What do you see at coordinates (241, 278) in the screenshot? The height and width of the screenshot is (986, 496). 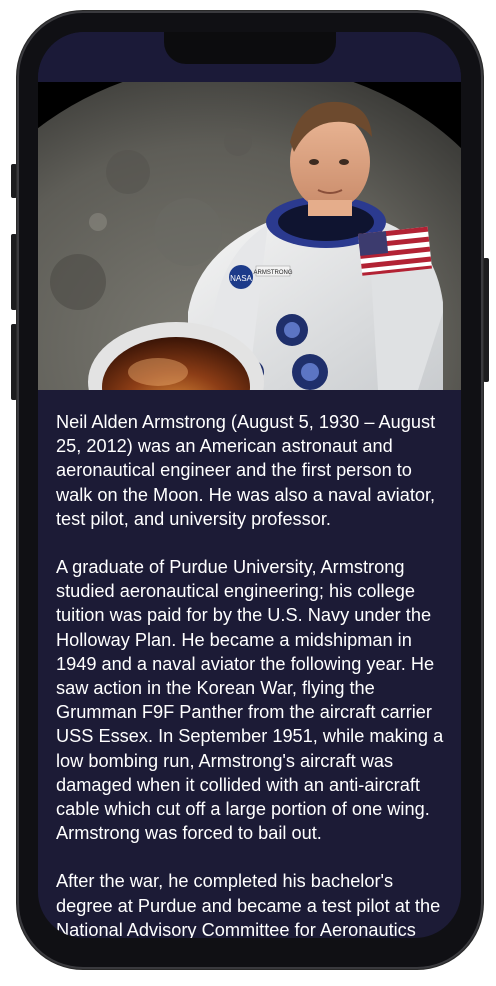 I see `nasa-badge-text: NASA` at bounding box center [241, 278].